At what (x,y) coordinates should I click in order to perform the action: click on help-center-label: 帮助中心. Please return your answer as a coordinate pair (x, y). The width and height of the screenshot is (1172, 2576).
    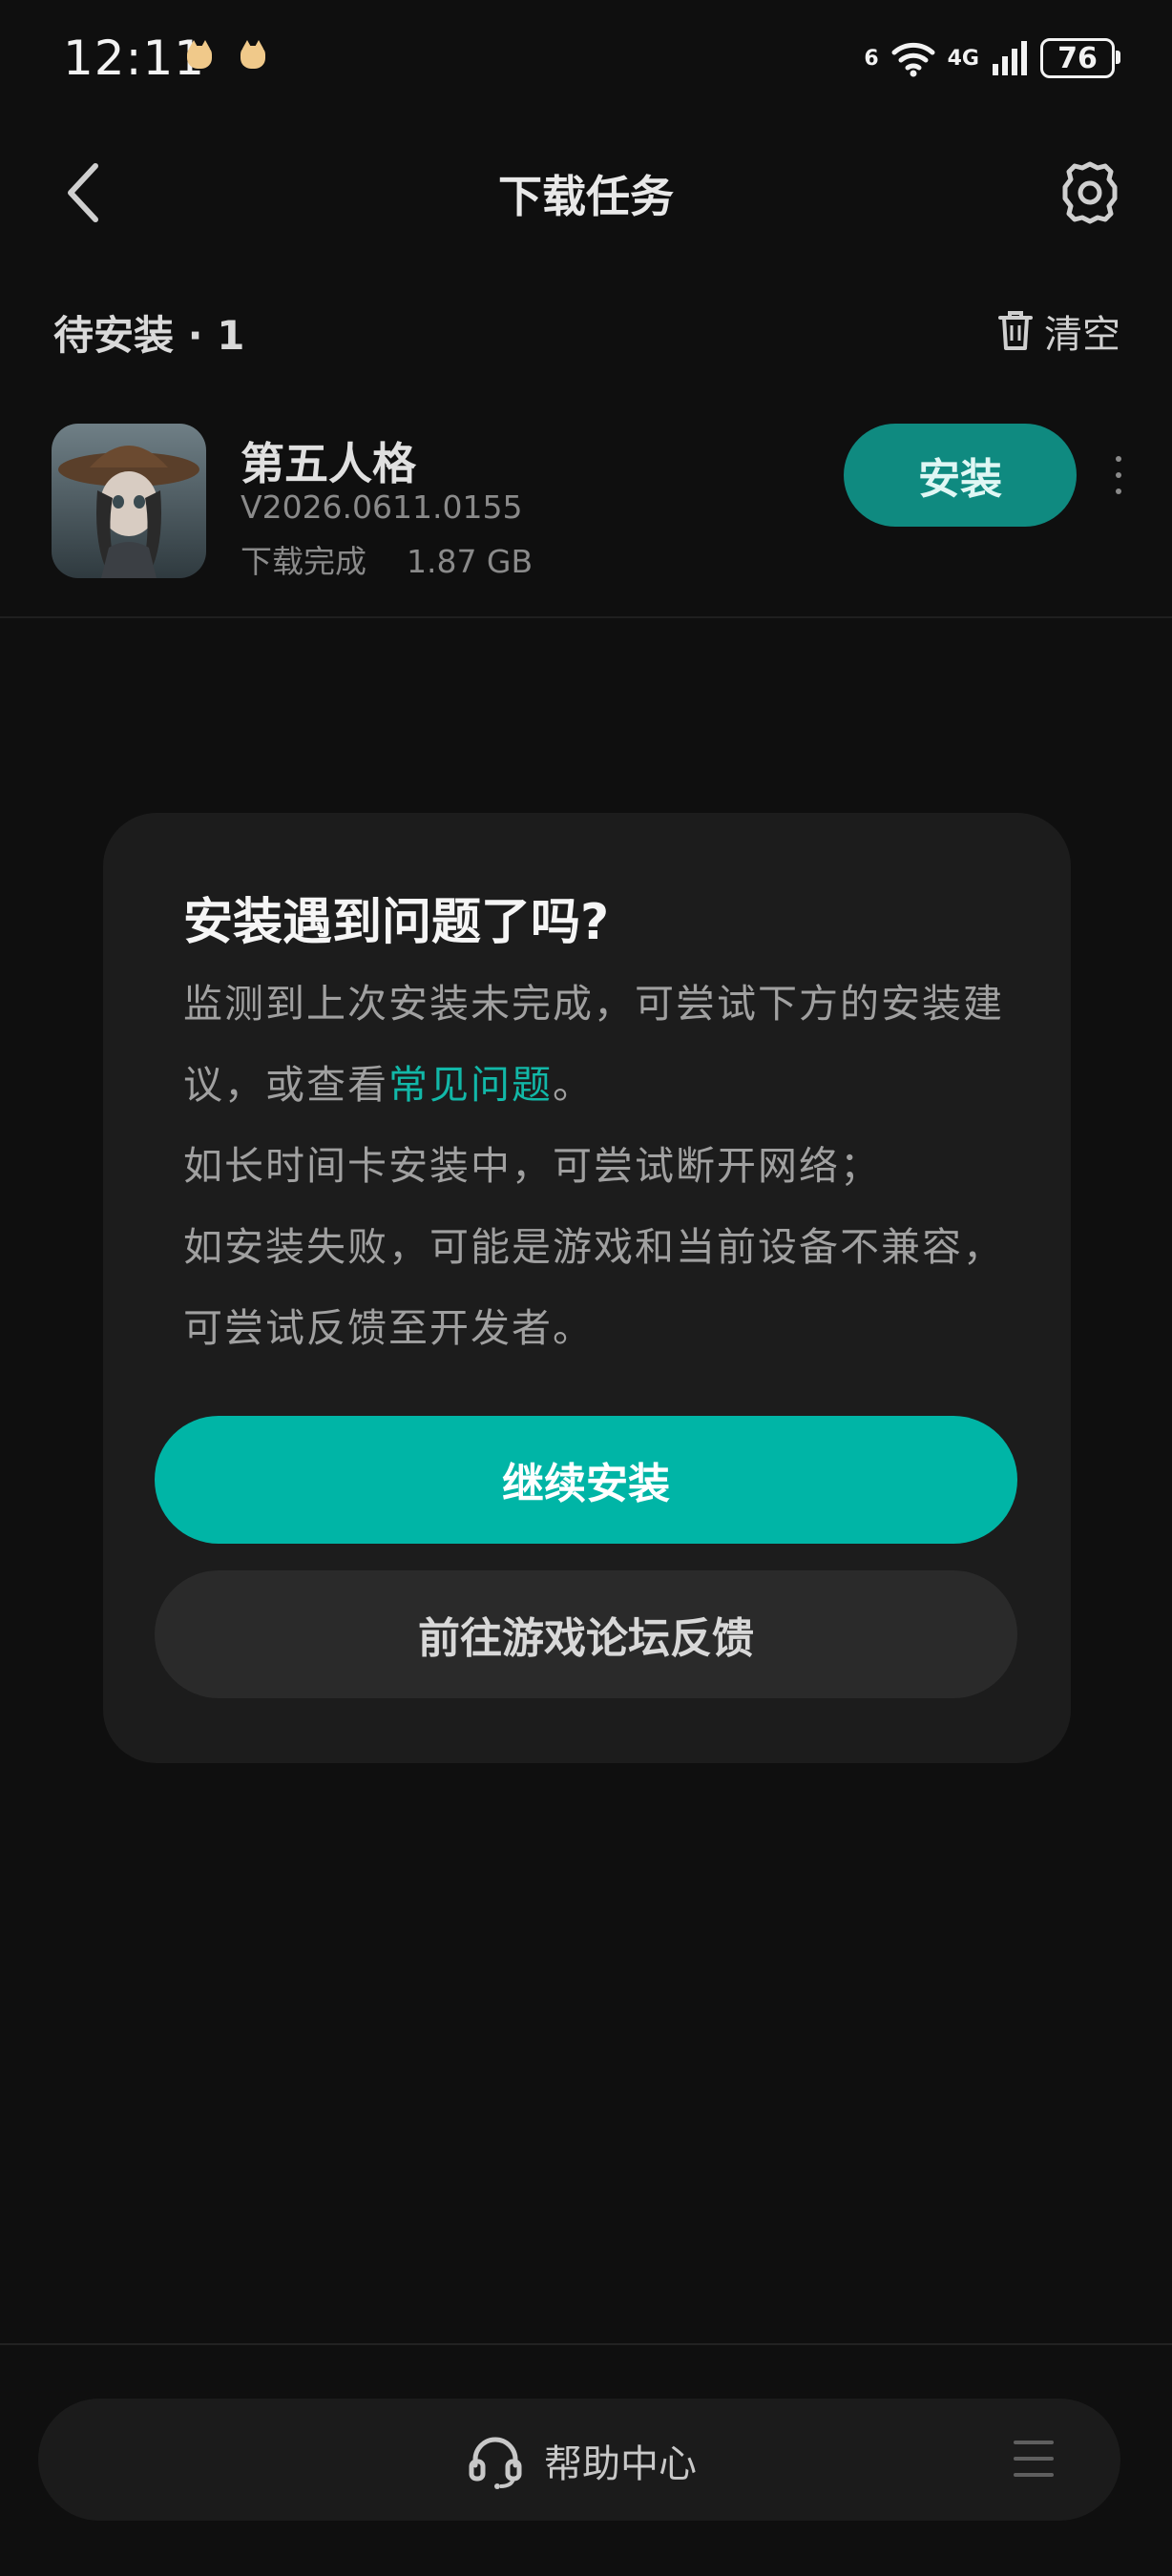
    Looking at the image, I should click on (621, 2464).